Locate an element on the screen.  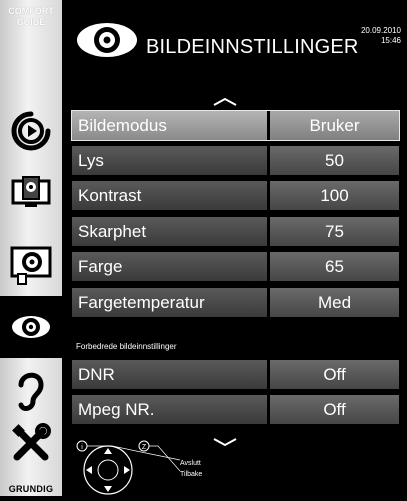
back-key-glyph: Z is located at coordinates (144, 447).